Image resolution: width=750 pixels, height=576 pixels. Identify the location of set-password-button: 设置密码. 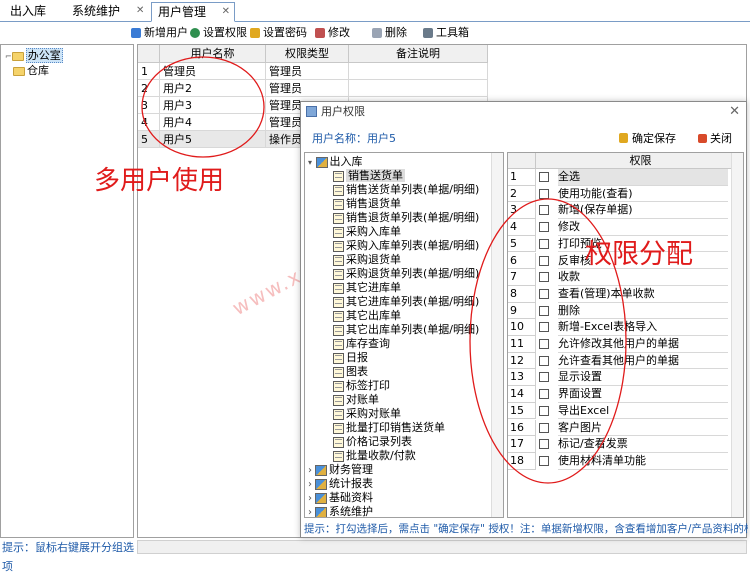
(278, 33).